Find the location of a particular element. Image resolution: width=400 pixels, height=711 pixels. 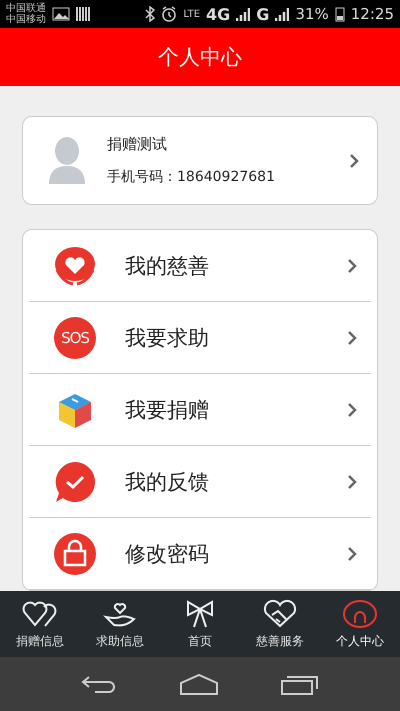

battery-icon is located at coordinates (339, 14).